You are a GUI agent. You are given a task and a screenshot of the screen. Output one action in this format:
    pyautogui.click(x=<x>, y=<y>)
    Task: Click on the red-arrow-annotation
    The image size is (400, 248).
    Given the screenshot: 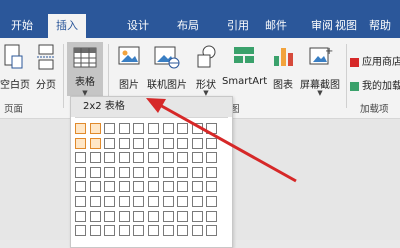 What is the action you would take?
    pyautogui.click(x=221, y=140)
    